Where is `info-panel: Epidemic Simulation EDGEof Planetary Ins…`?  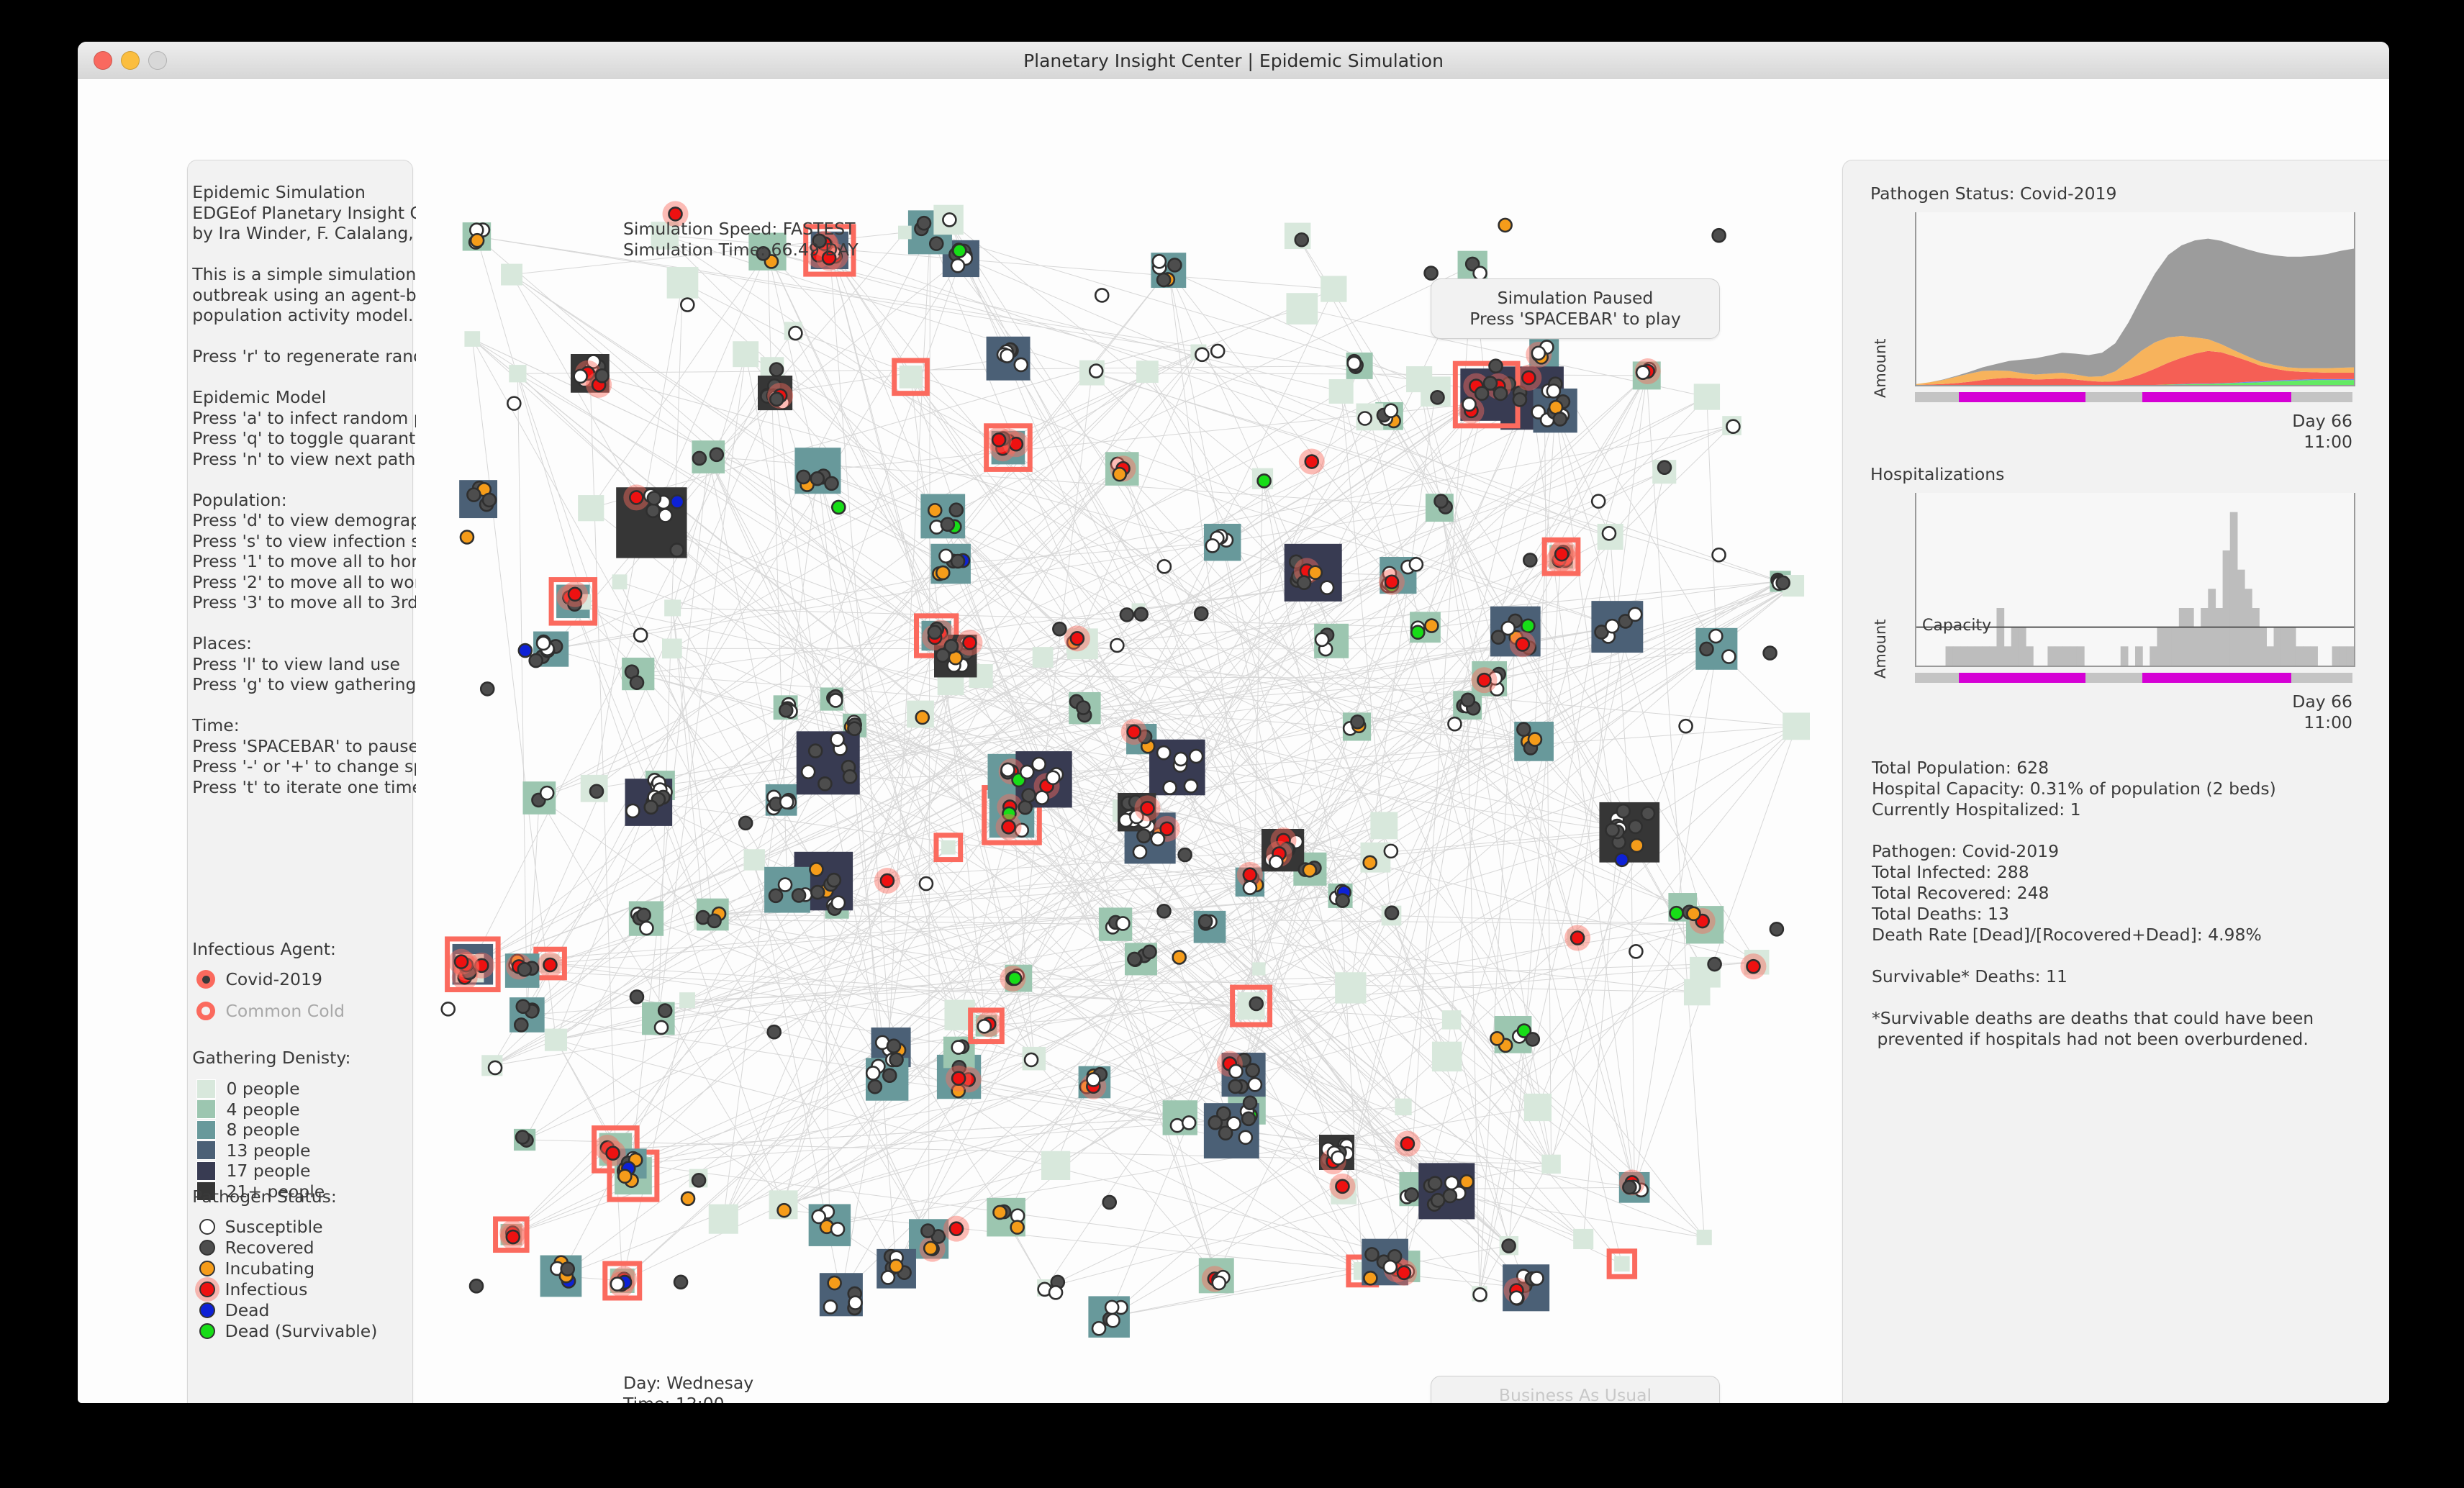
info-panel: Epidemic Simulation EDGEof Planetary Ins… is located at coordinates (353, 781).